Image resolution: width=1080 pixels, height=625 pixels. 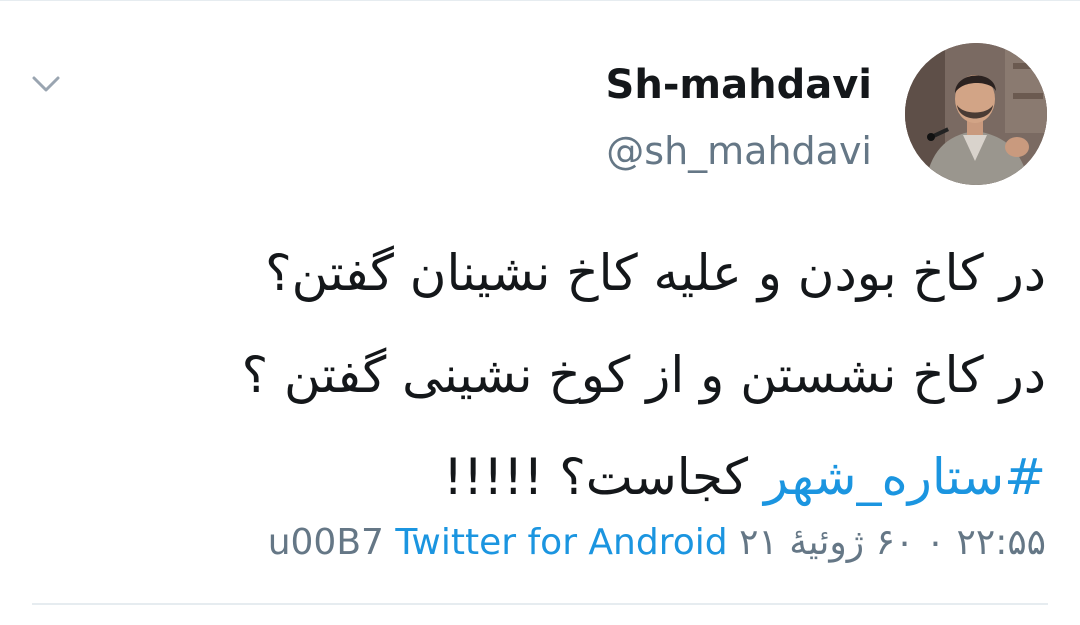 What do you see at coordinates (540, 0) in the screenshot?
I see `top-divider` at bounding box center [540, 0].